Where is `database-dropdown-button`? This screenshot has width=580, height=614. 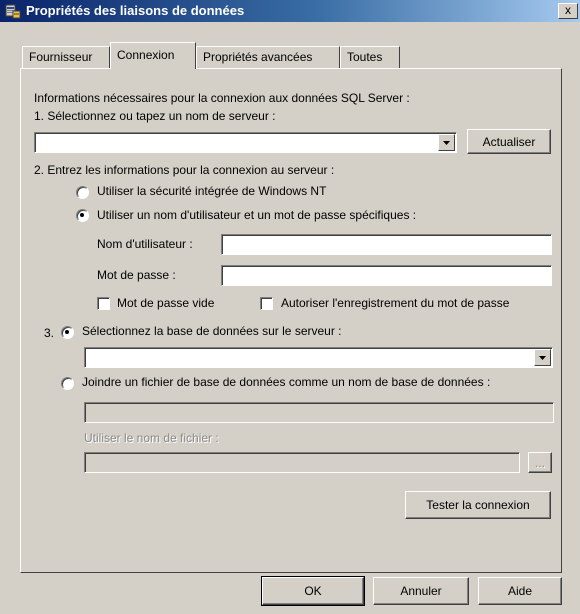
database-dropdown-button is located at coordinates (542, 357).